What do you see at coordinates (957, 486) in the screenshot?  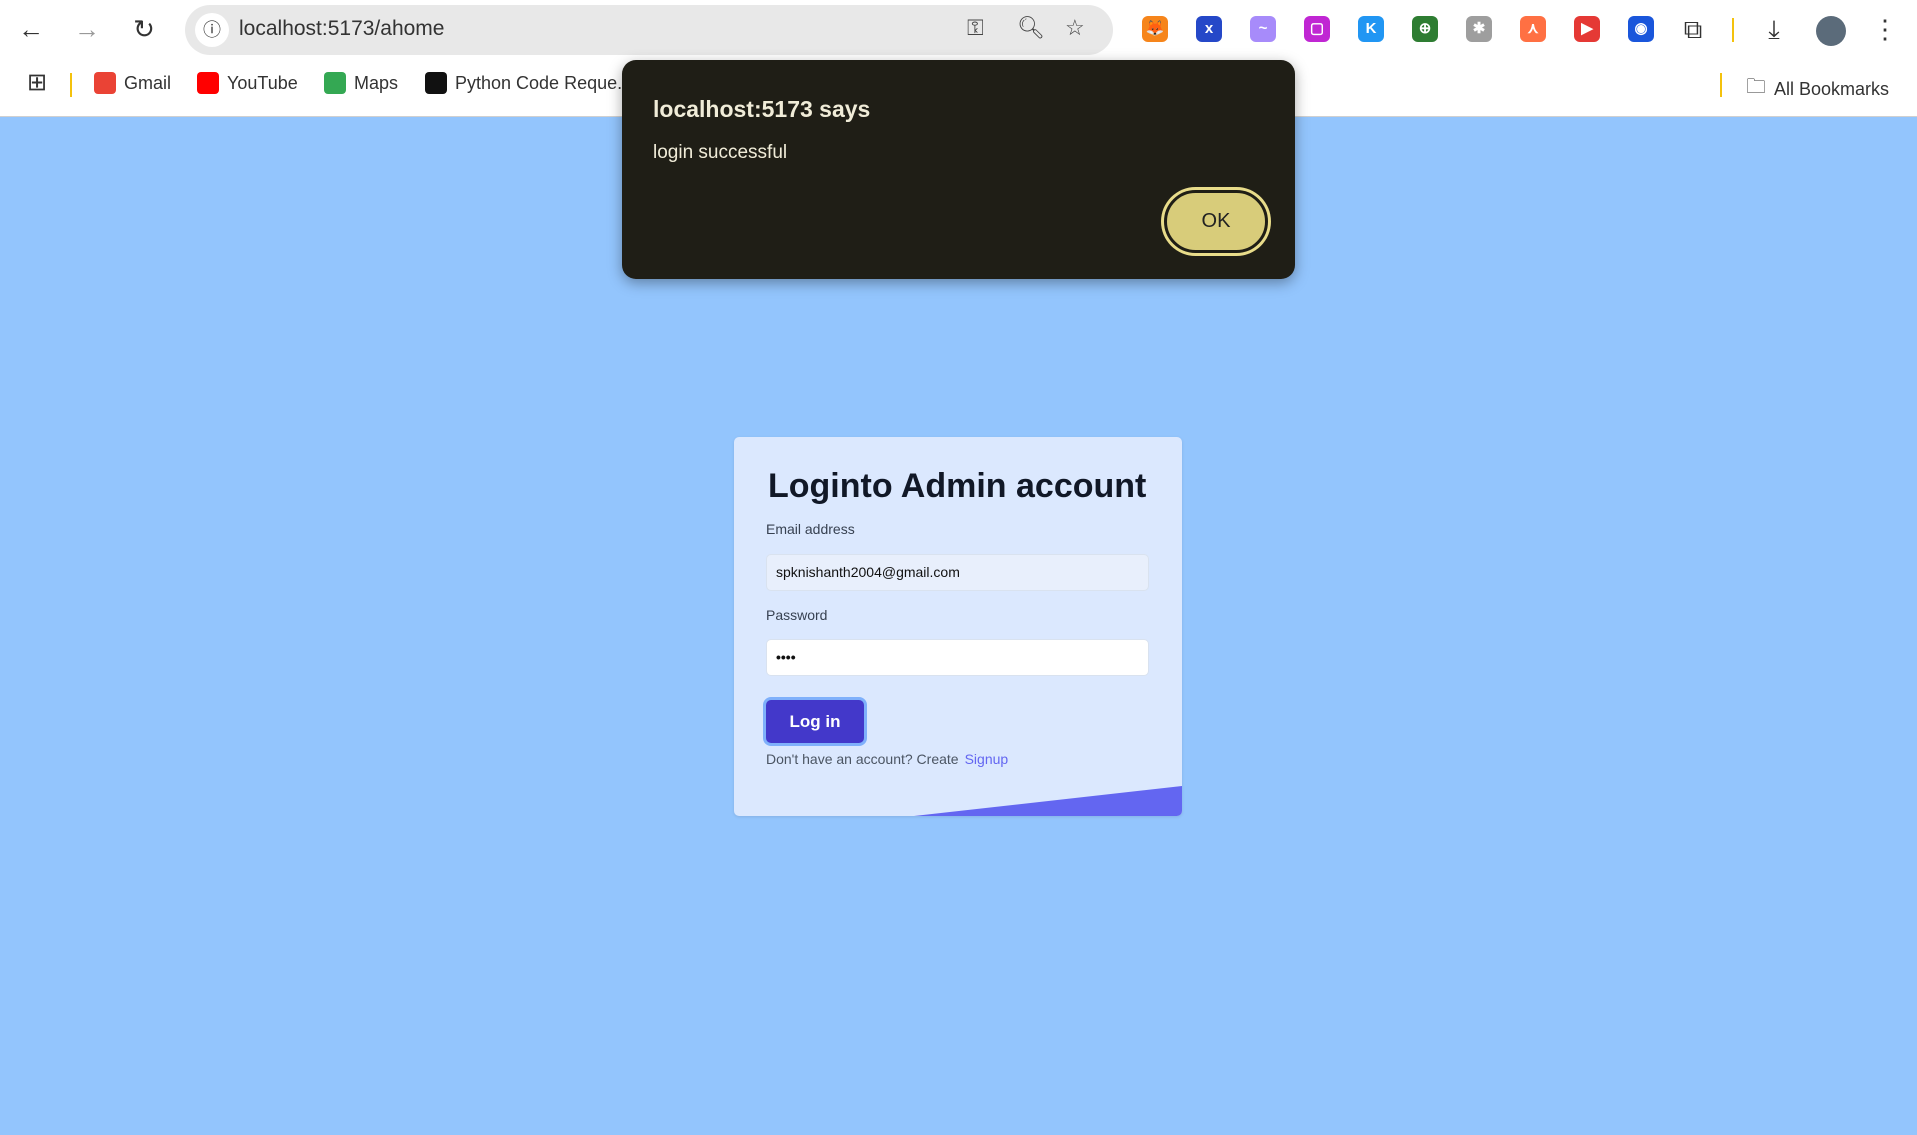 I see `page-title: Loginto Admin account` at bounding box center [957, 486].